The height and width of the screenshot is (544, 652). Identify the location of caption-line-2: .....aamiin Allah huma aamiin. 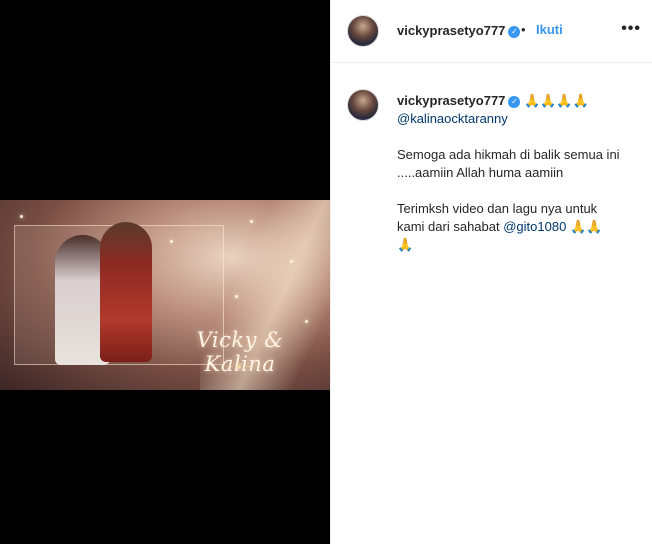
(480, 172).